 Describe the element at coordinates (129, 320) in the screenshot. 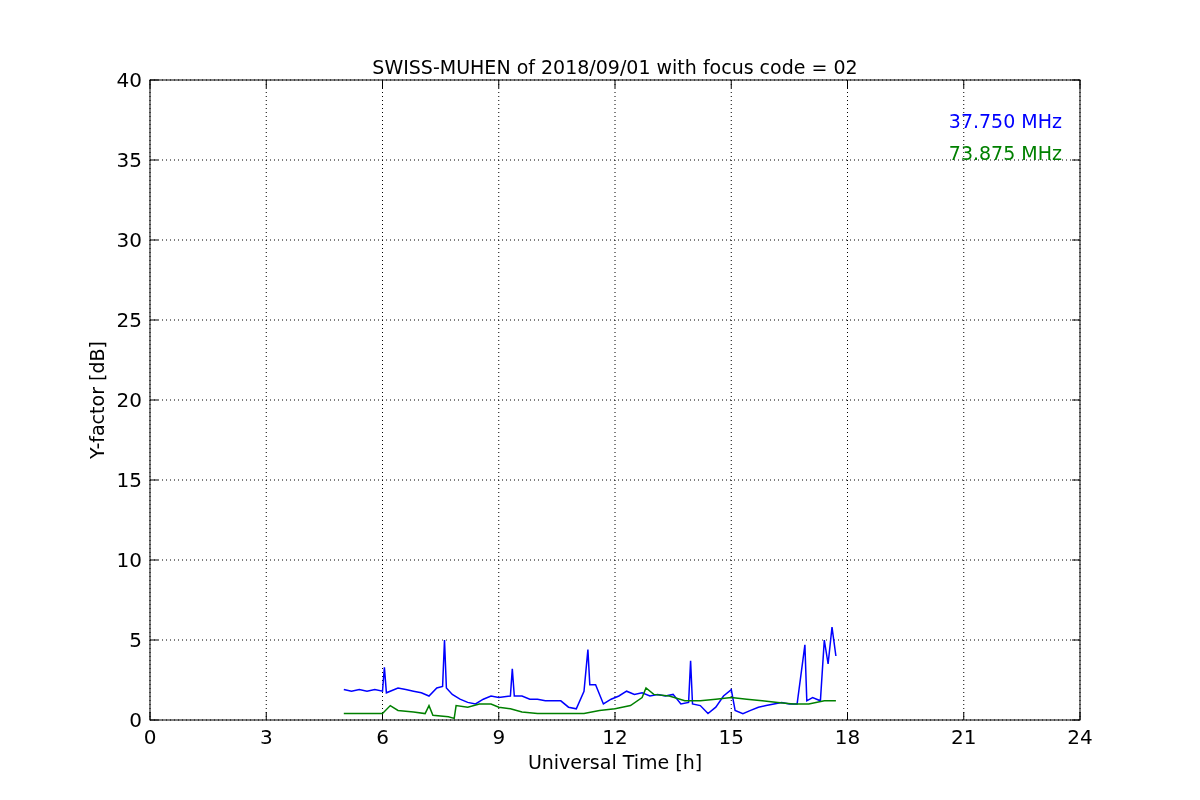

I see `tick-label: 25` at that location.